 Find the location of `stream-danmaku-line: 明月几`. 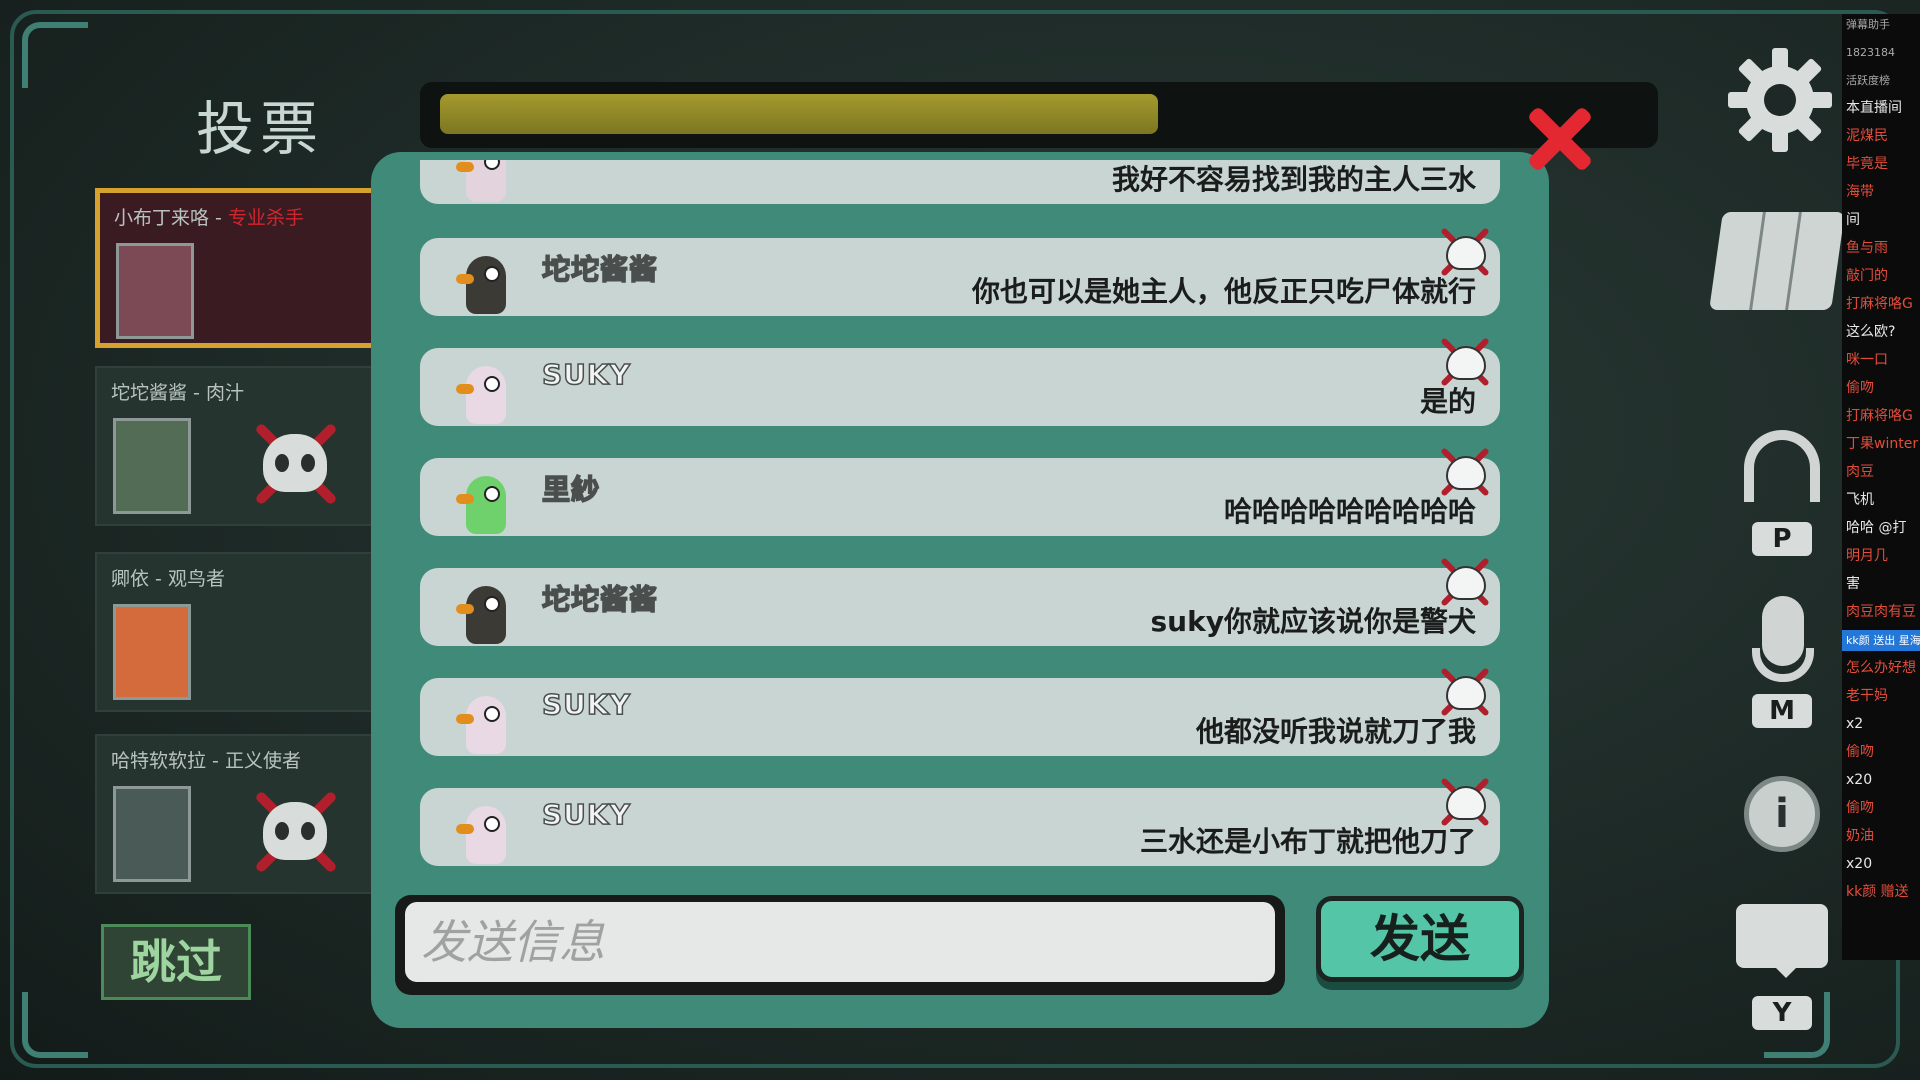

stream-danmaku-line: 明月几 is located at coordinates (1867, 556).